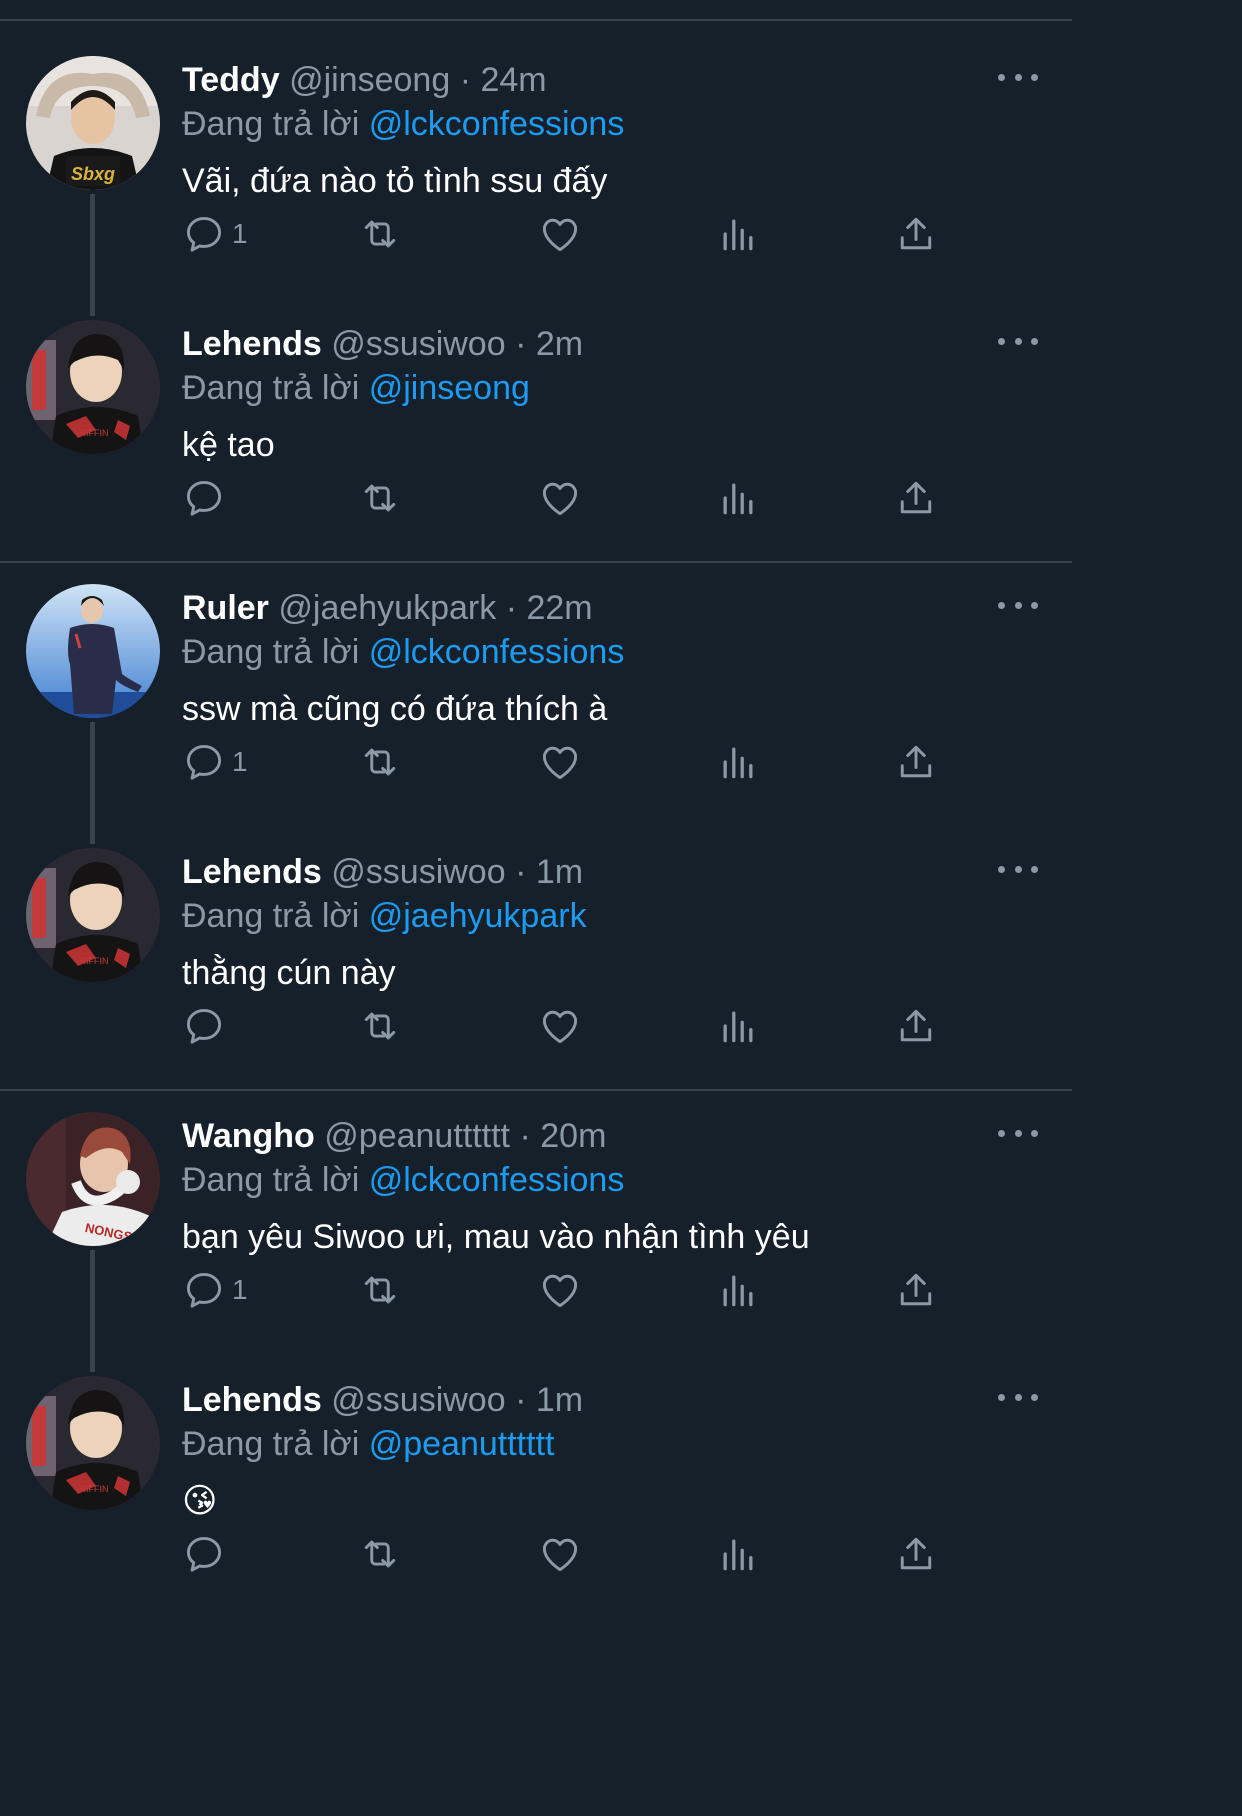 The image size is (1242, 1816). Describe the element at coordinates (513, 80) in the screenshot. I see `timestamp: 24m` at that location.